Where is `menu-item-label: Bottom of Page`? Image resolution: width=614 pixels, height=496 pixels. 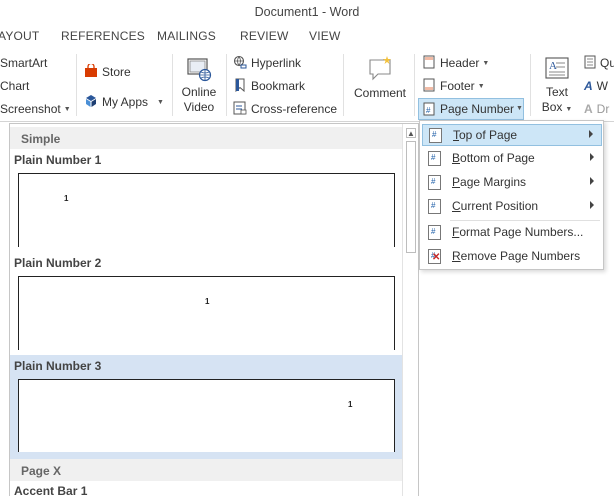 menu-item-label: Bottom of Page is located at coordinates (493, 158).